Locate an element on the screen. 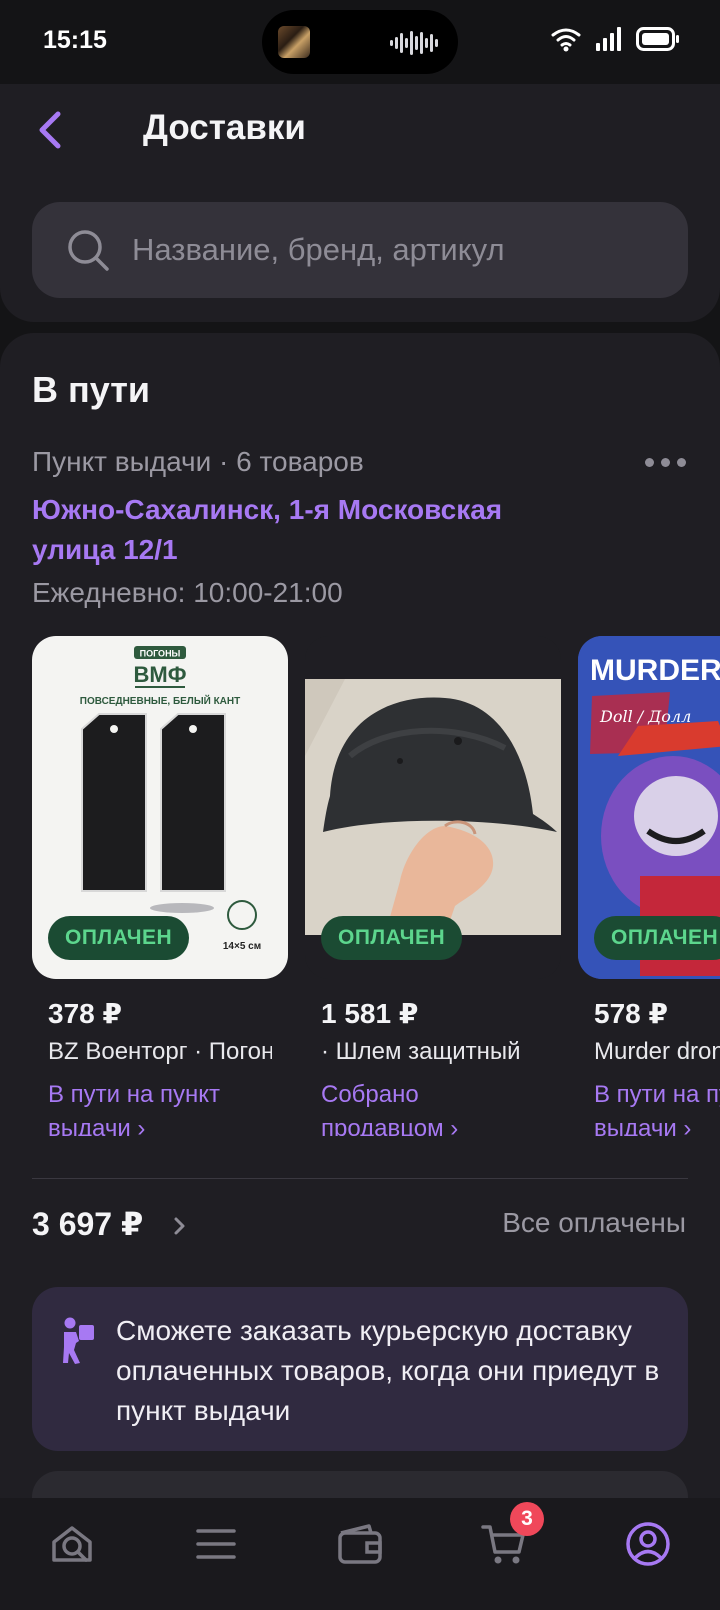  search-icon is located at coordinates (88, 250).